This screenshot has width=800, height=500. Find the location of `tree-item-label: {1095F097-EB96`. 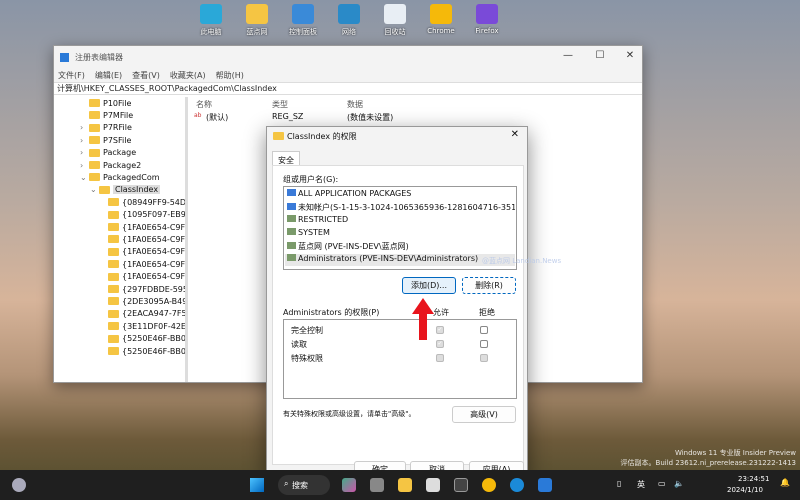

tree-item-label: {1095F097-EB96 is located at coordinates (155, 215).